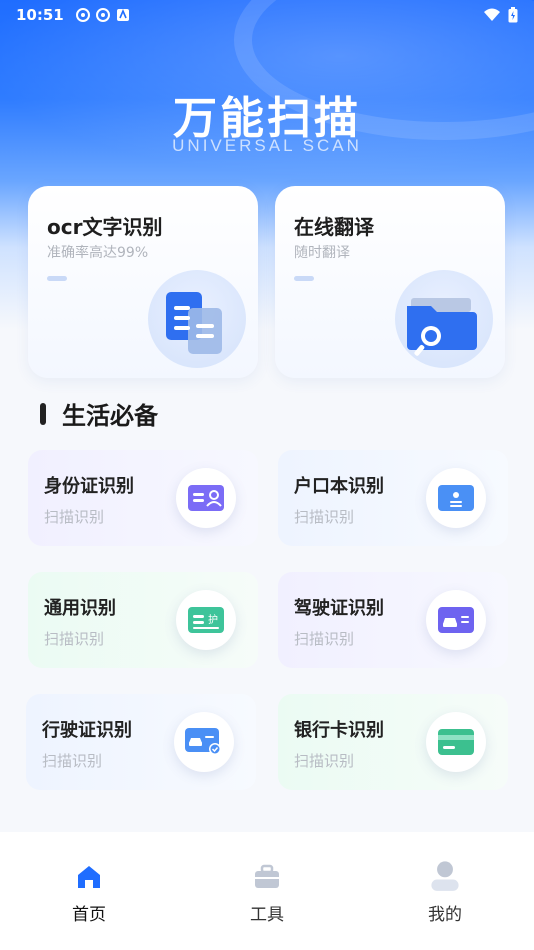 Image resolution: width=534 pixels, height=950 pixels. I want to click on tool-title: 银行卡识别, so click(339, 730).